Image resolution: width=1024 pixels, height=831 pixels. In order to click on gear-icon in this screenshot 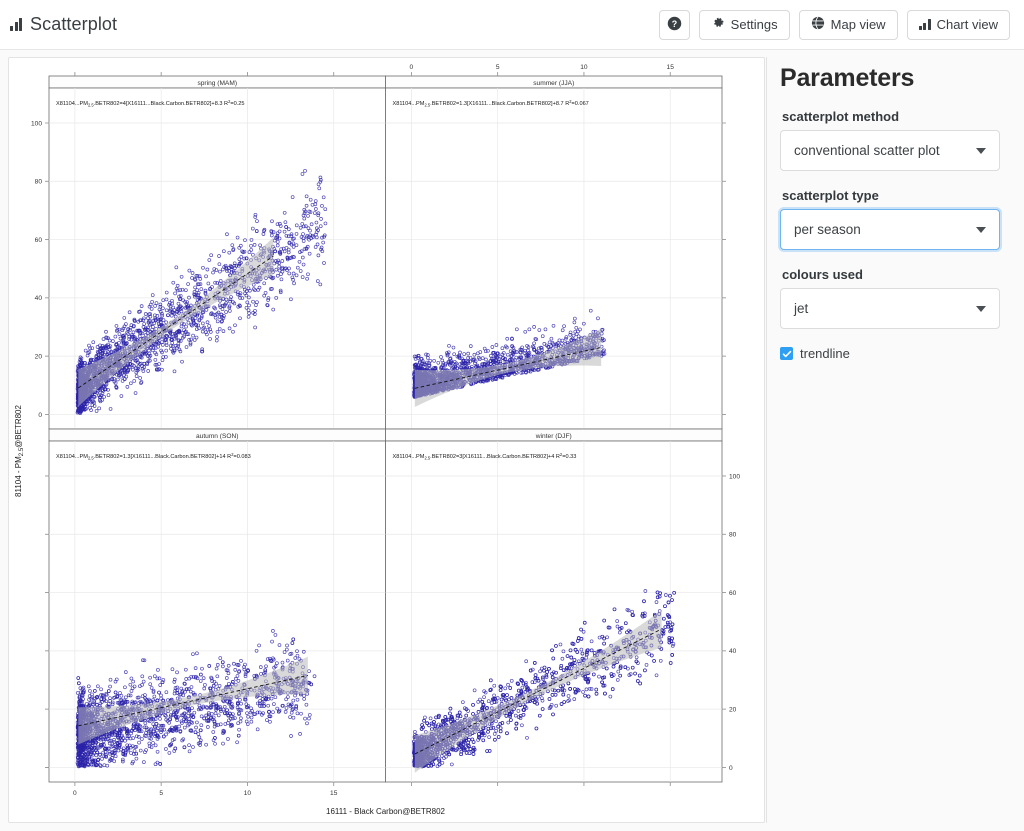, I will do `click(718, 24)`.